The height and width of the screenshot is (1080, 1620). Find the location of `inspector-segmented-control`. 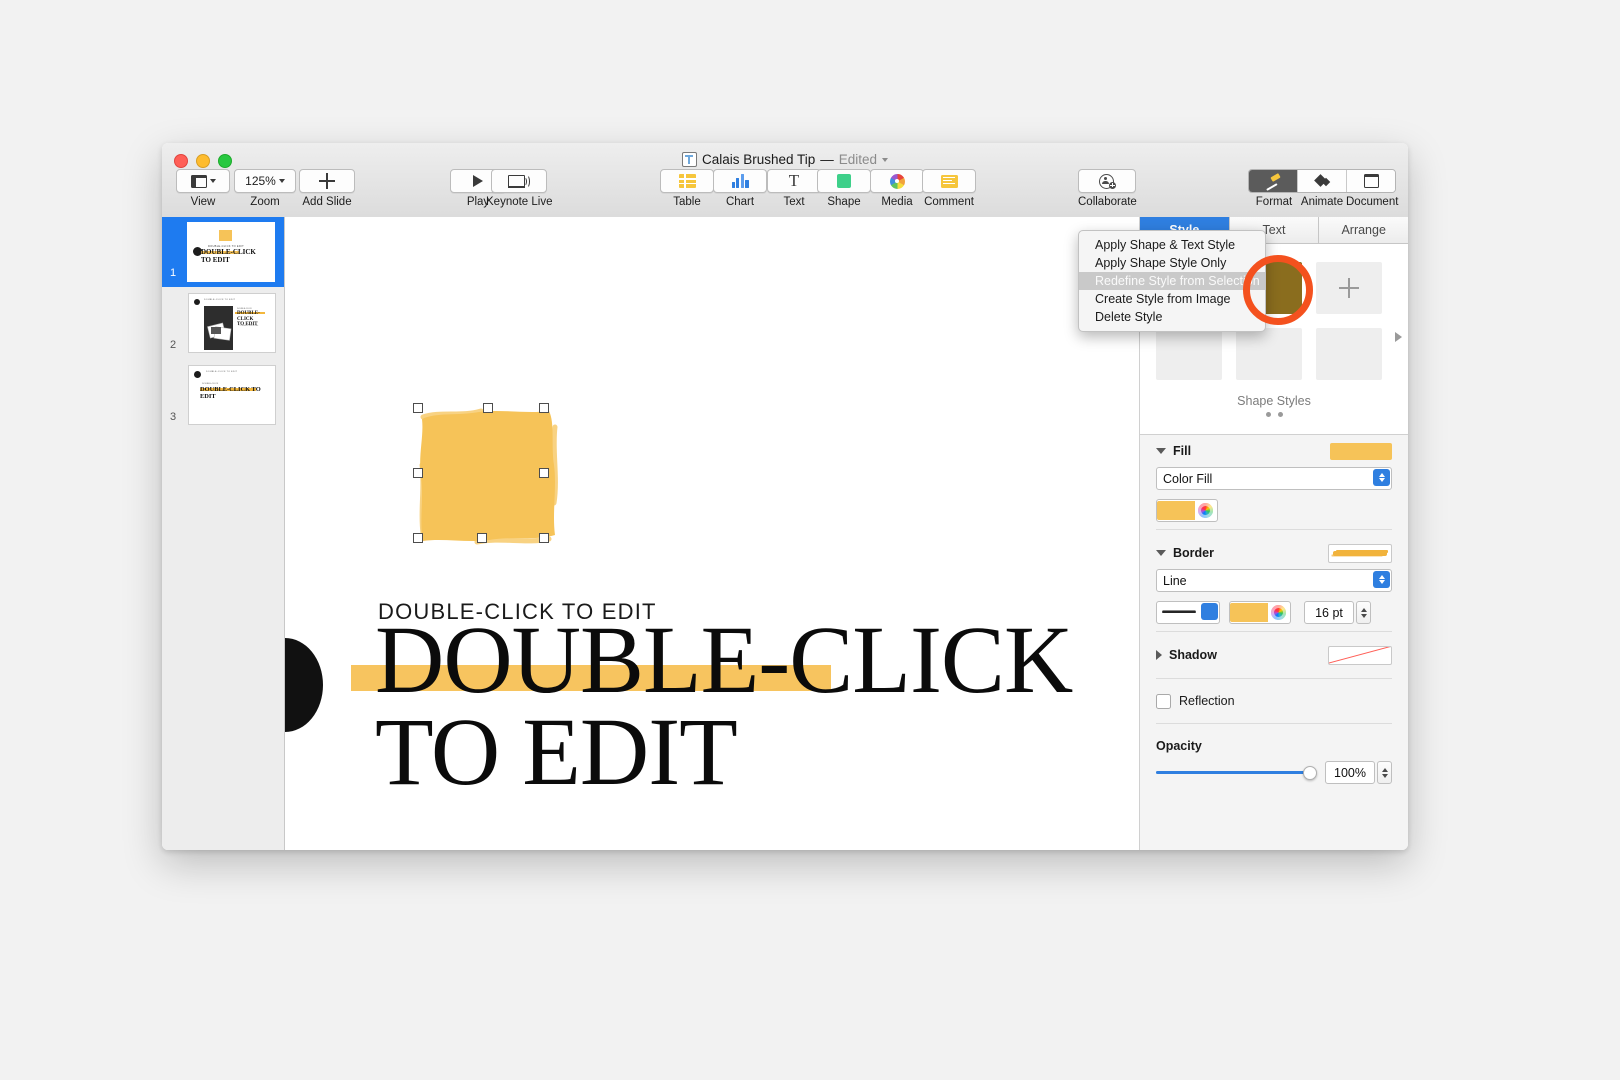

inspector-segmented-control is located at coordinates (1322, 181).